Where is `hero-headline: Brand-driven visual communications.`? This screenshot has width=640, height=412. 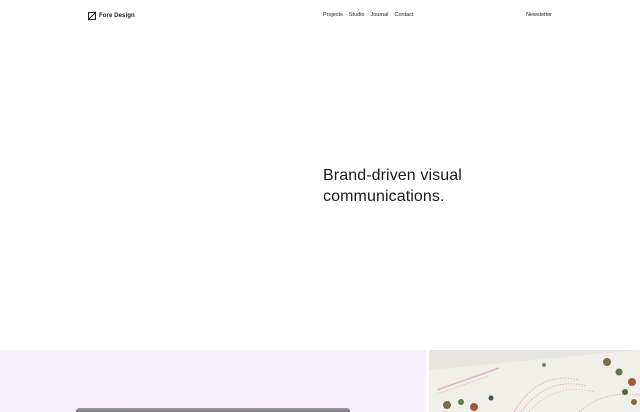 hero-headline: Brand-driven visual communications. is located at coordinates (392, 186).